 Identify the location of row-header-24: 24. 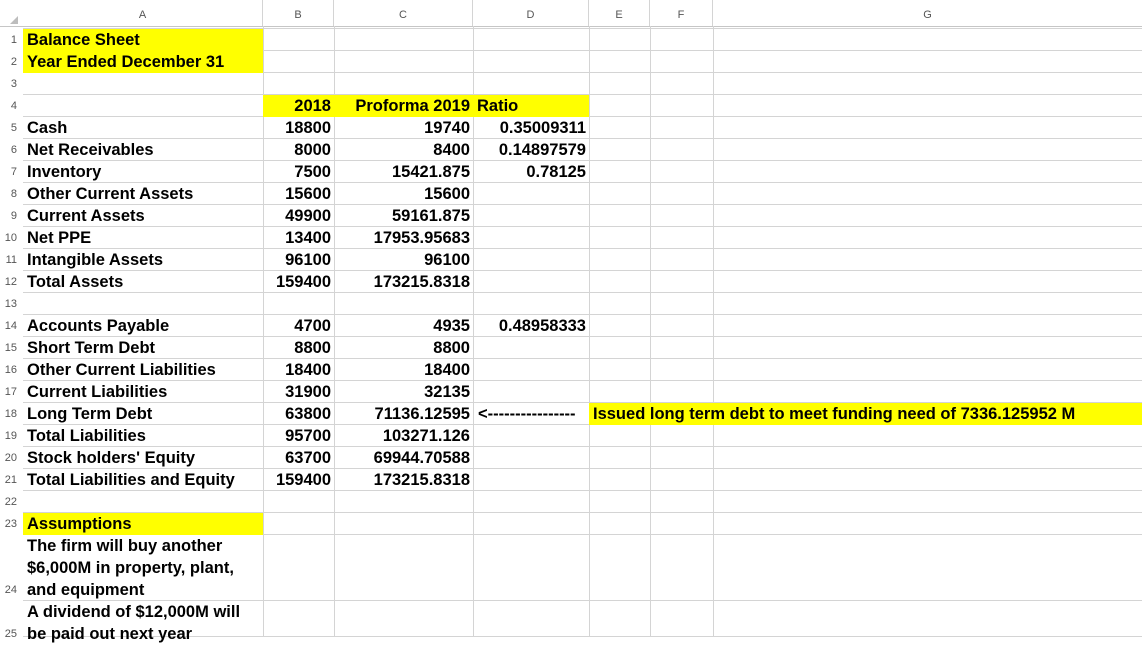
(10, 568).